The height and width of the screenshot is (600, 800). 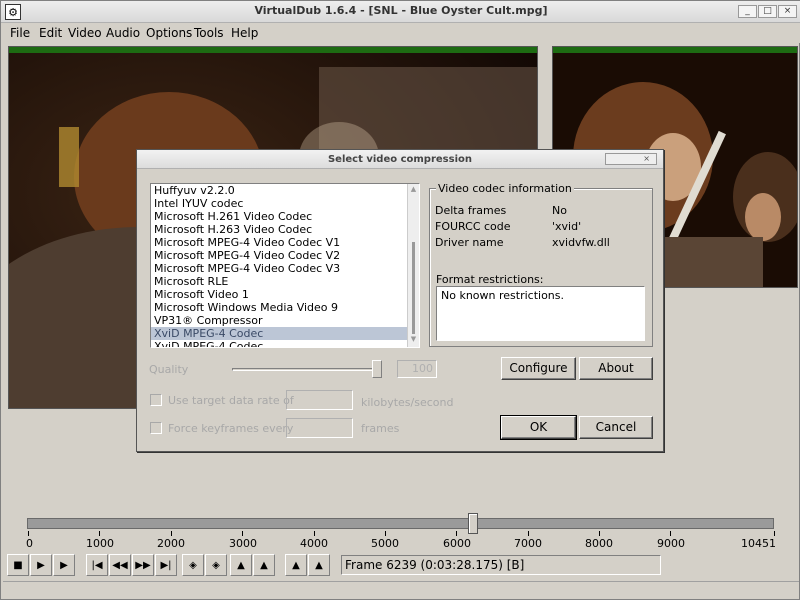 I want to click on menu-tools: Tools, so click(x=209, y=33).